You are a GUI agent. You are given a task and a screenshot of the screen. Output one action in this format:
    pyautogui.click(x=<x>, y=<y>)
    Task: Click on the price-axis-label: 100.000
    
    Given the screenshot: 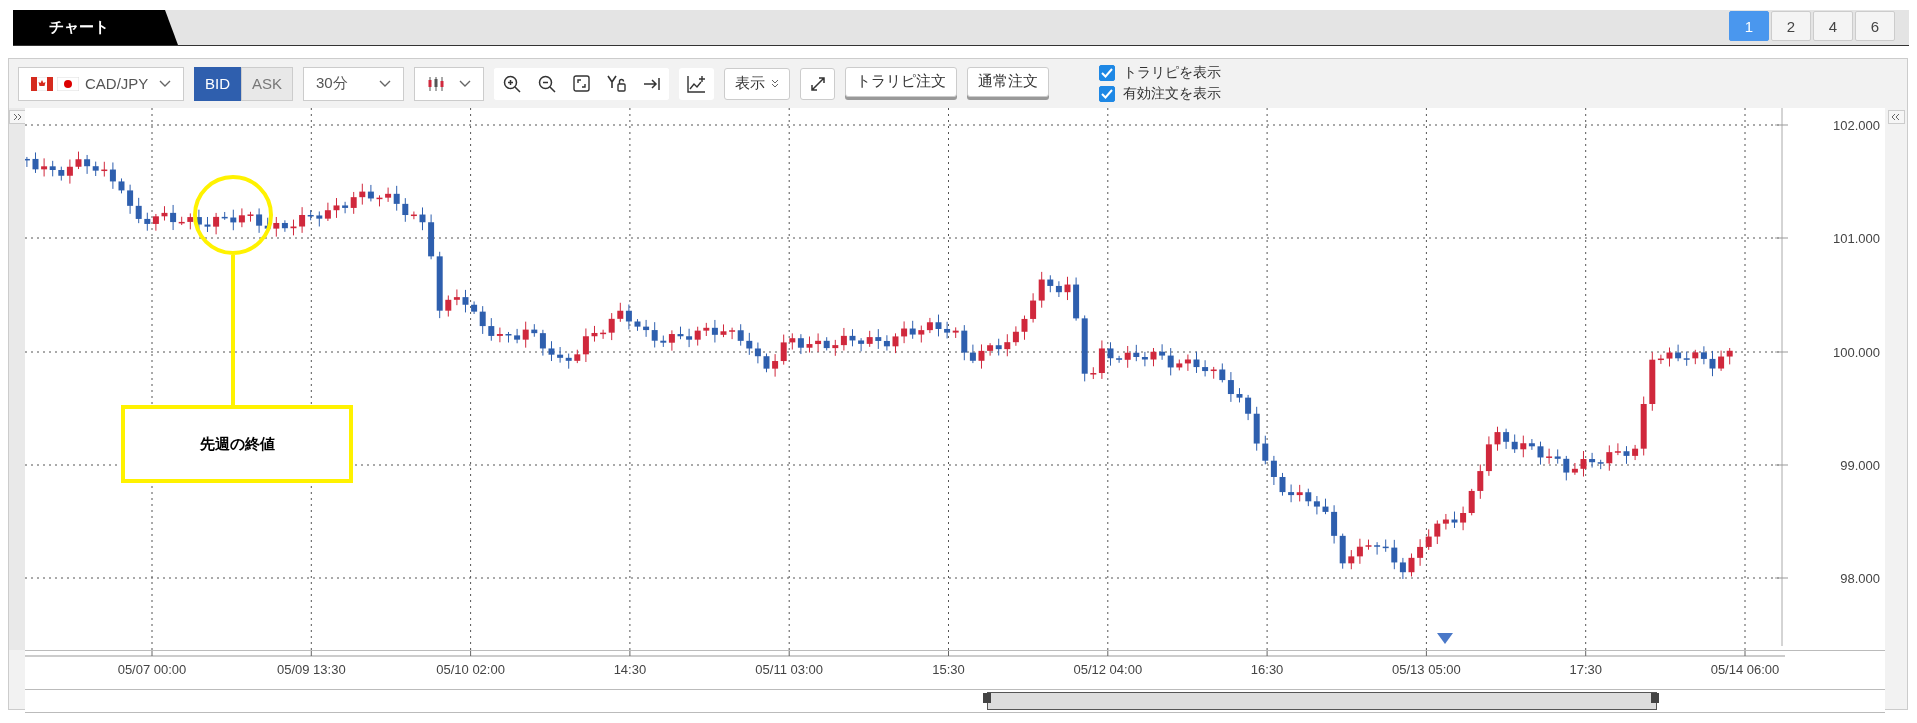 What is the action you would take?
    pyautogui.click(x=1856, y=352)
    